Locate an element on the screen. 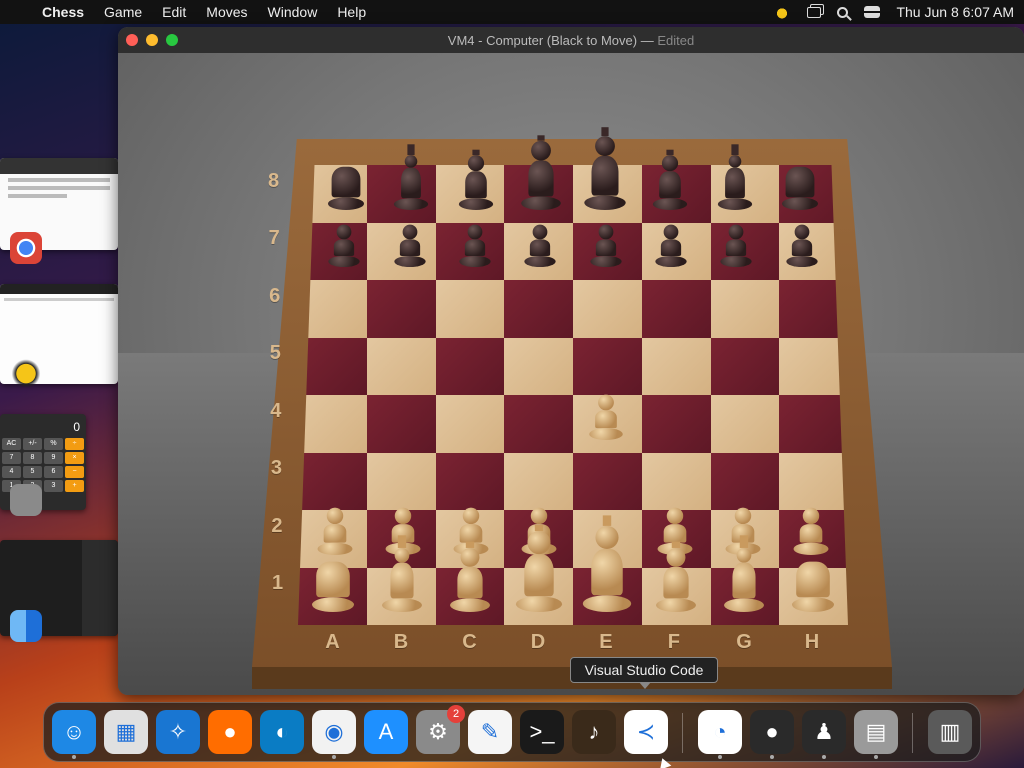 The height and width of the screenshot is (768, 1024). menu-moves: Moves is located at coordinates (226, 12).